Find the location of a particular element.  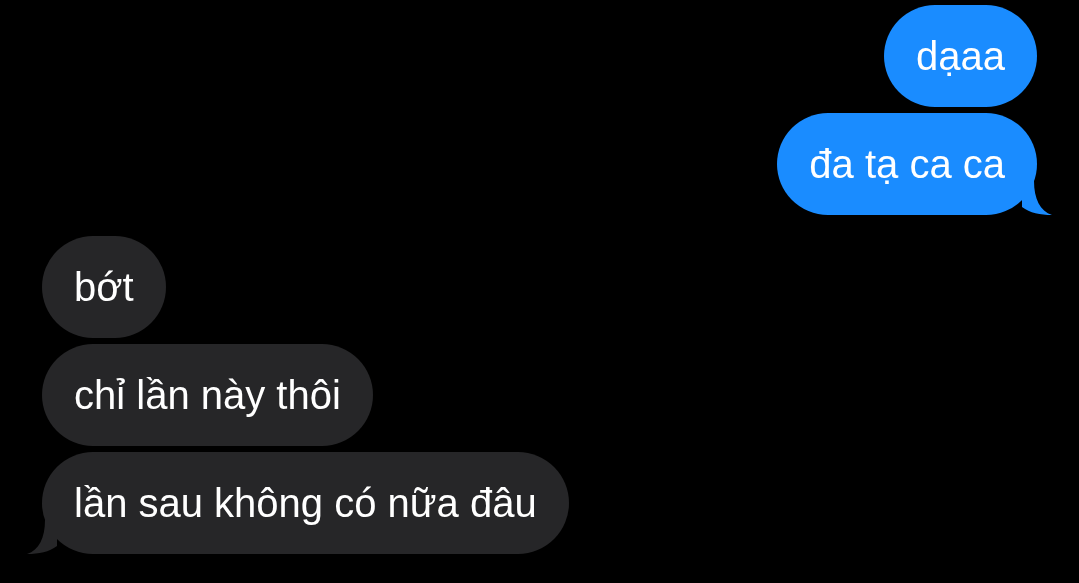

message-bubble: đa tạ ca ca is located at coordinates (907, 164).